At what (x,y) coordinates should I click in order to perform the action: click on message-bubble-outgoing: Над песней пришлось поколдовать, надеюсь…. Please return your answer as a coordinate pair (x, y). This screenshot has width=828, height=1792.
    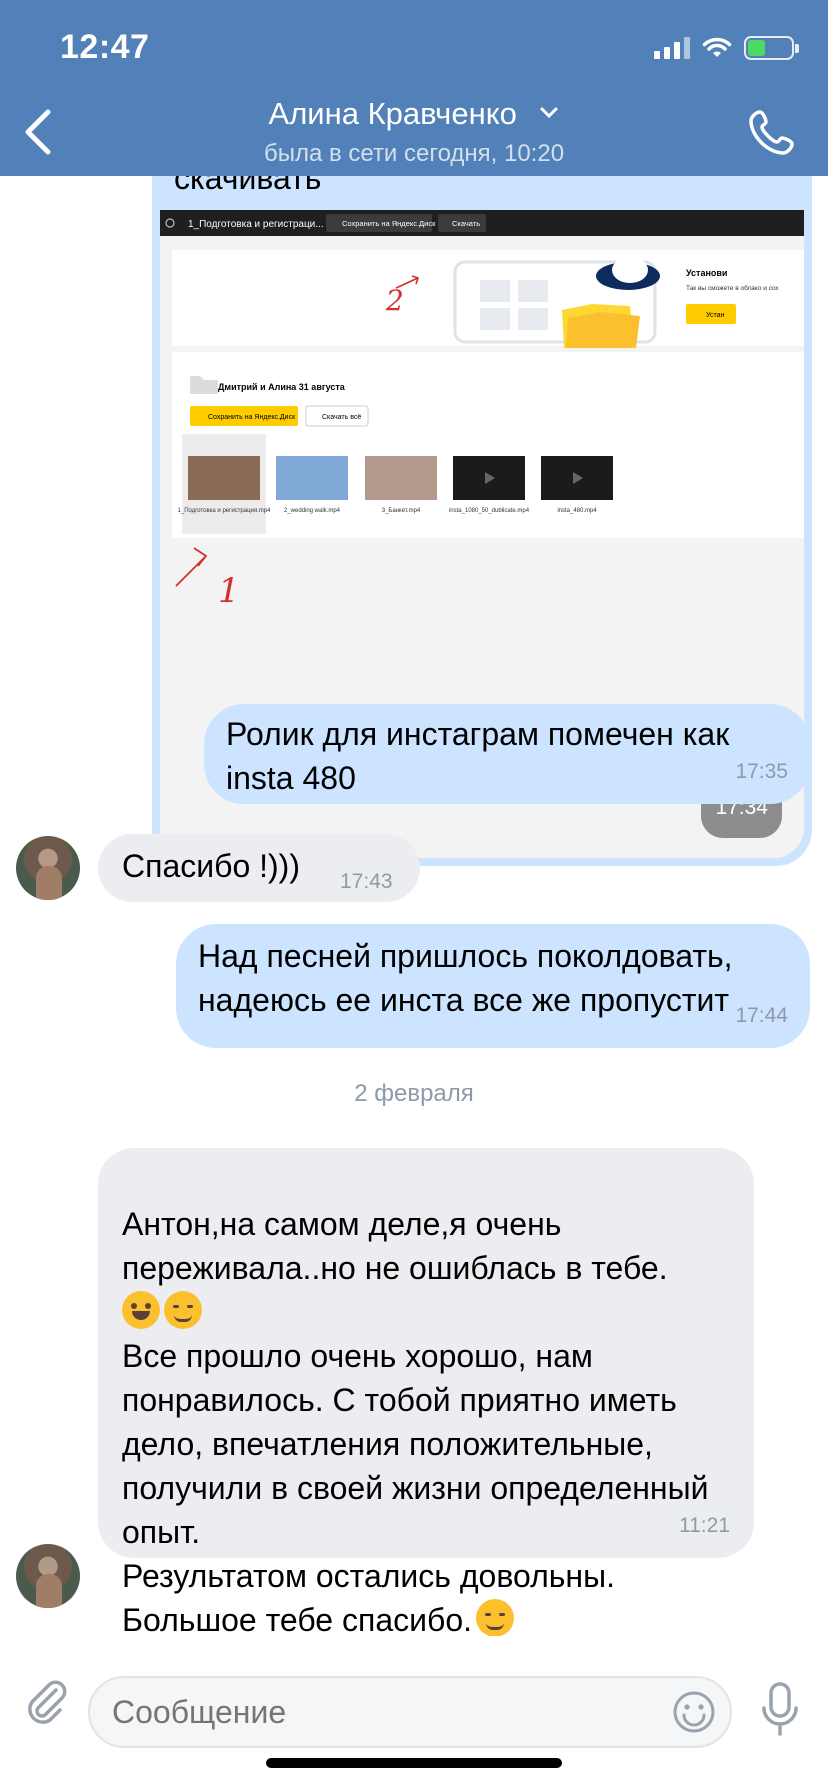
    Looking at the image, I should click on (493, 986).